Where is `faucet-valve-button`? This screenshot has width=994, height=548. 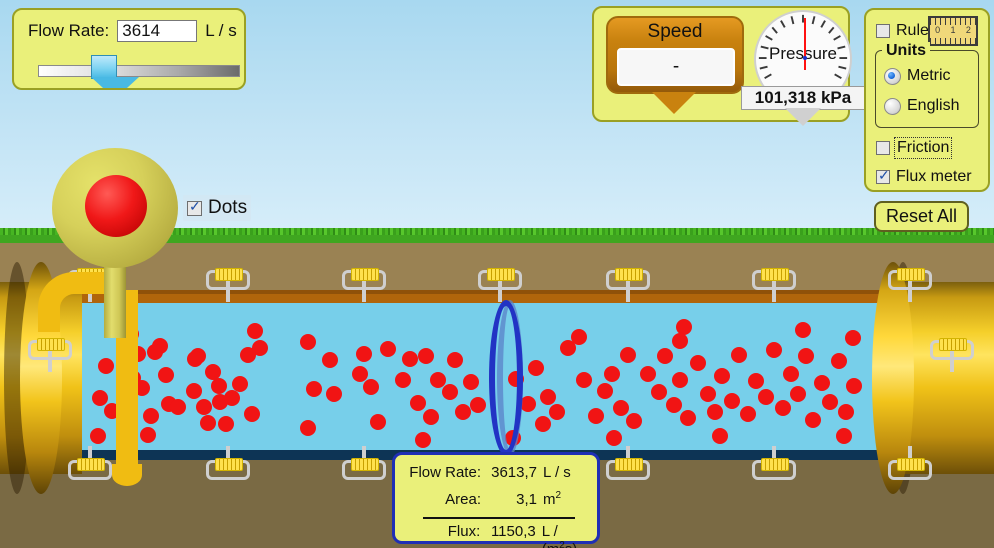 faucet-valve-button is located at coordinates (116, 206).